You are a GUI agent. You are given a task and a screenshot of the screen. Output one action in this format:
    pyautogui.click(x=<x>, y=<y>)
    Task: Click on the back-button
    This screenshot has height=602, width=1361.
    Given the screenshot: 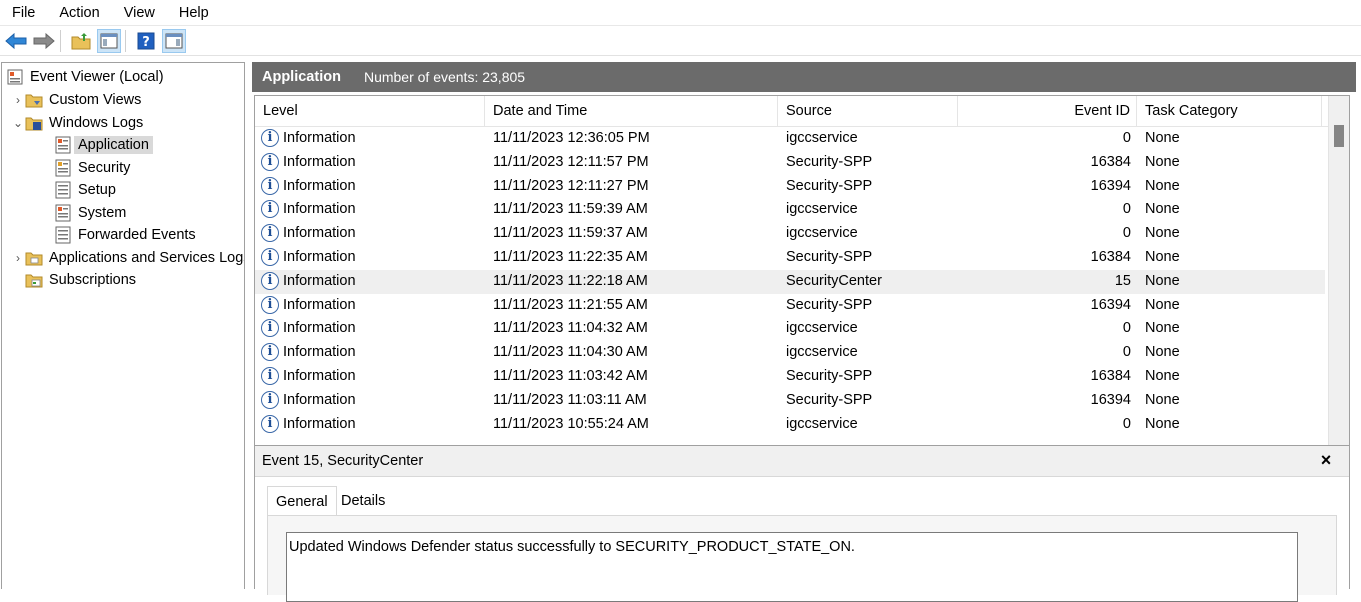 What is the action you would take?
    pyautogui.click(x=16, y=41)
    